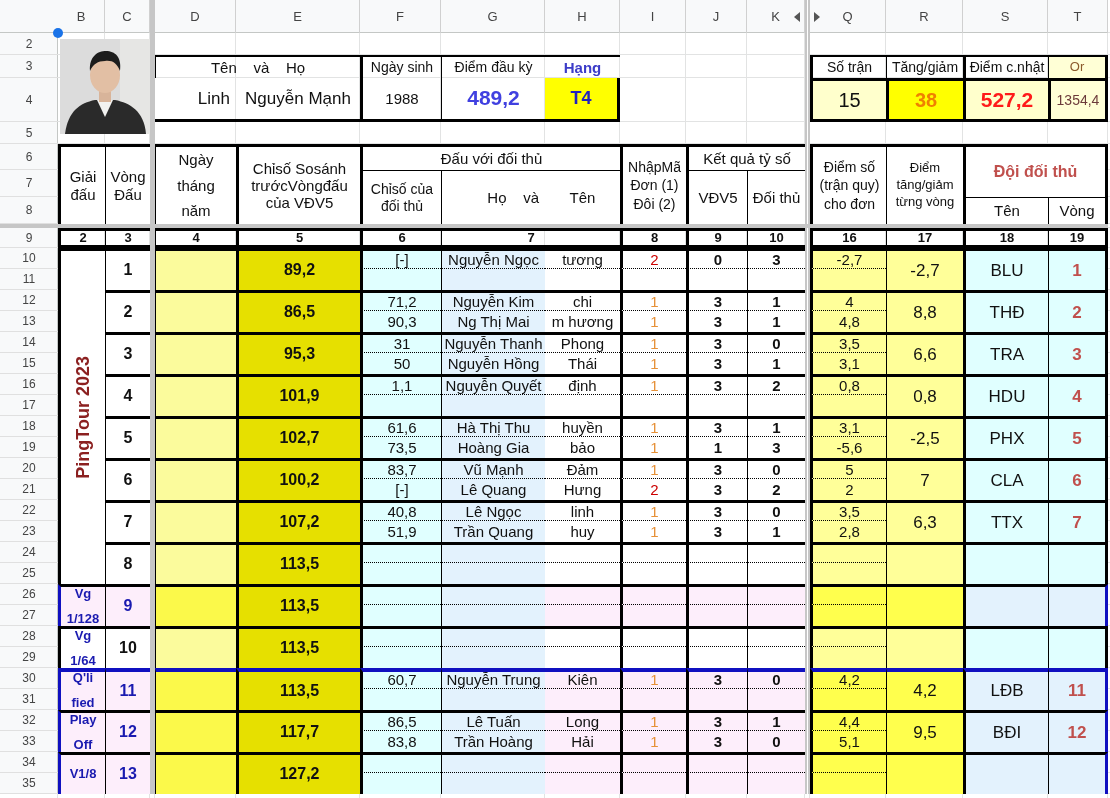 Image resolution: width=1110 pixels, height=798 pixels. Describe the element at coordinates (29, 210) in the screenshot. I see `row-header: 8` at that location.